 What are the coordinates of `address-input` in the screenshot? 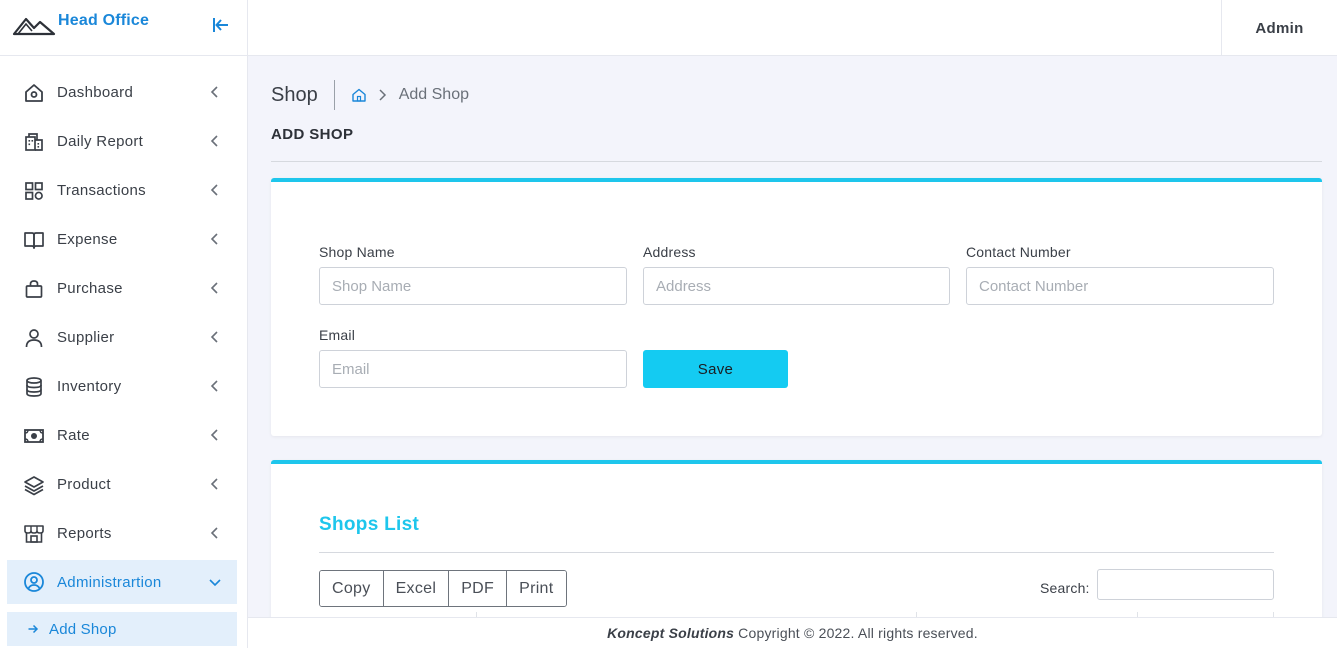 It's located at (796, 286).